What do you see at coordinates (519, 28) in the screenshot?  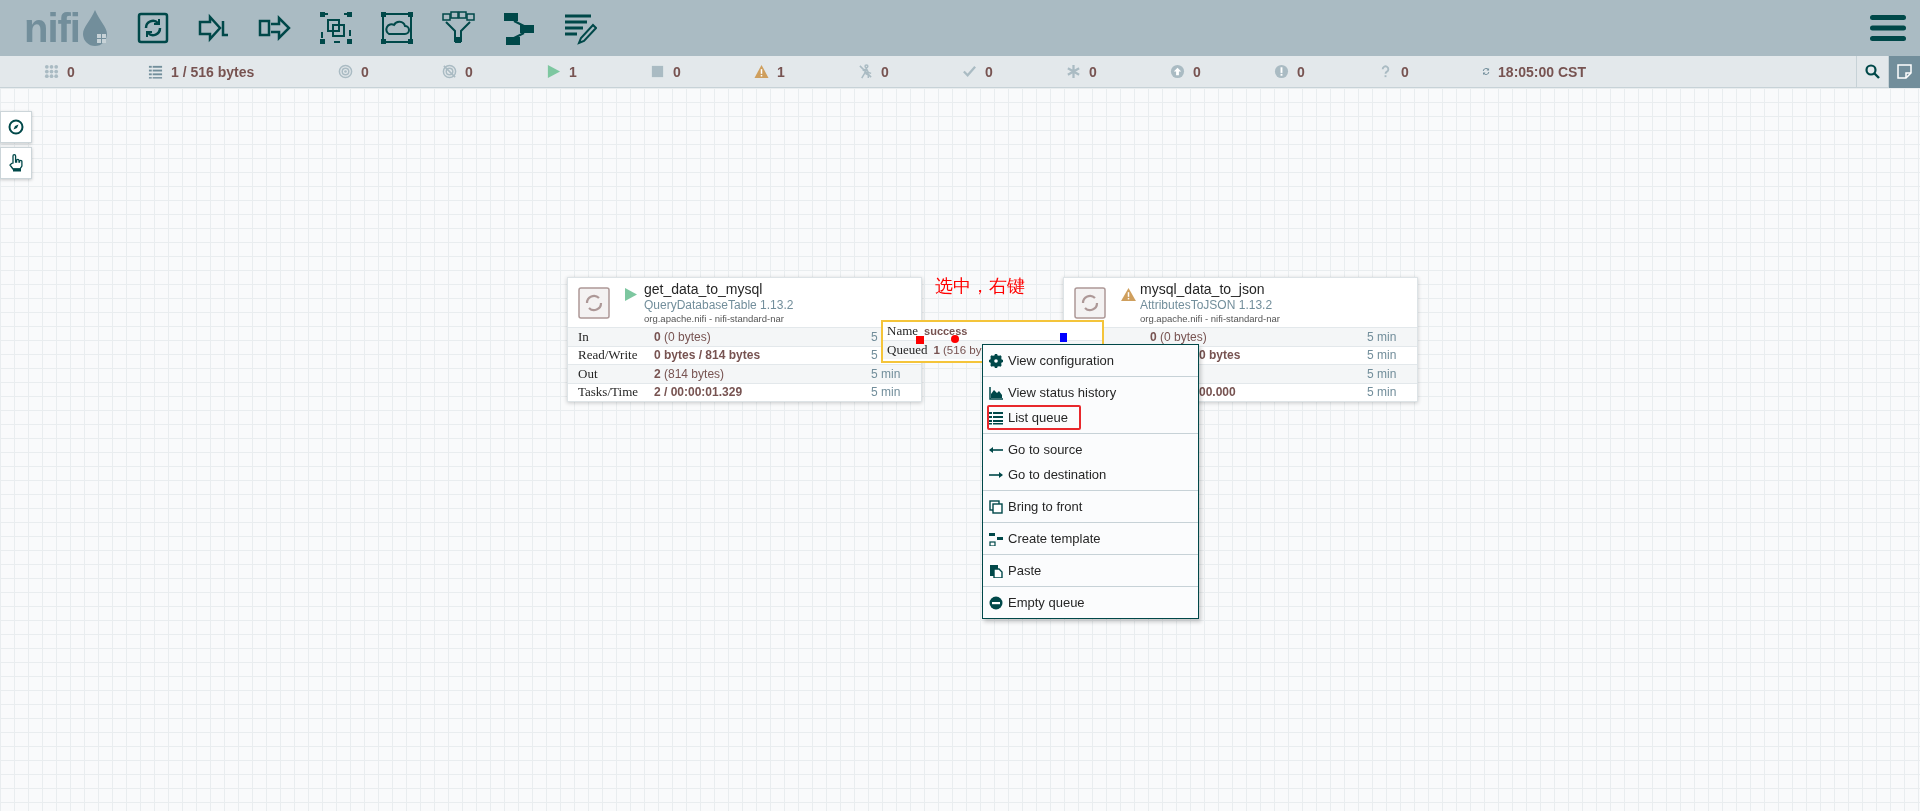 I see `flow-blocks-icon` at bounding box center [519, 28].